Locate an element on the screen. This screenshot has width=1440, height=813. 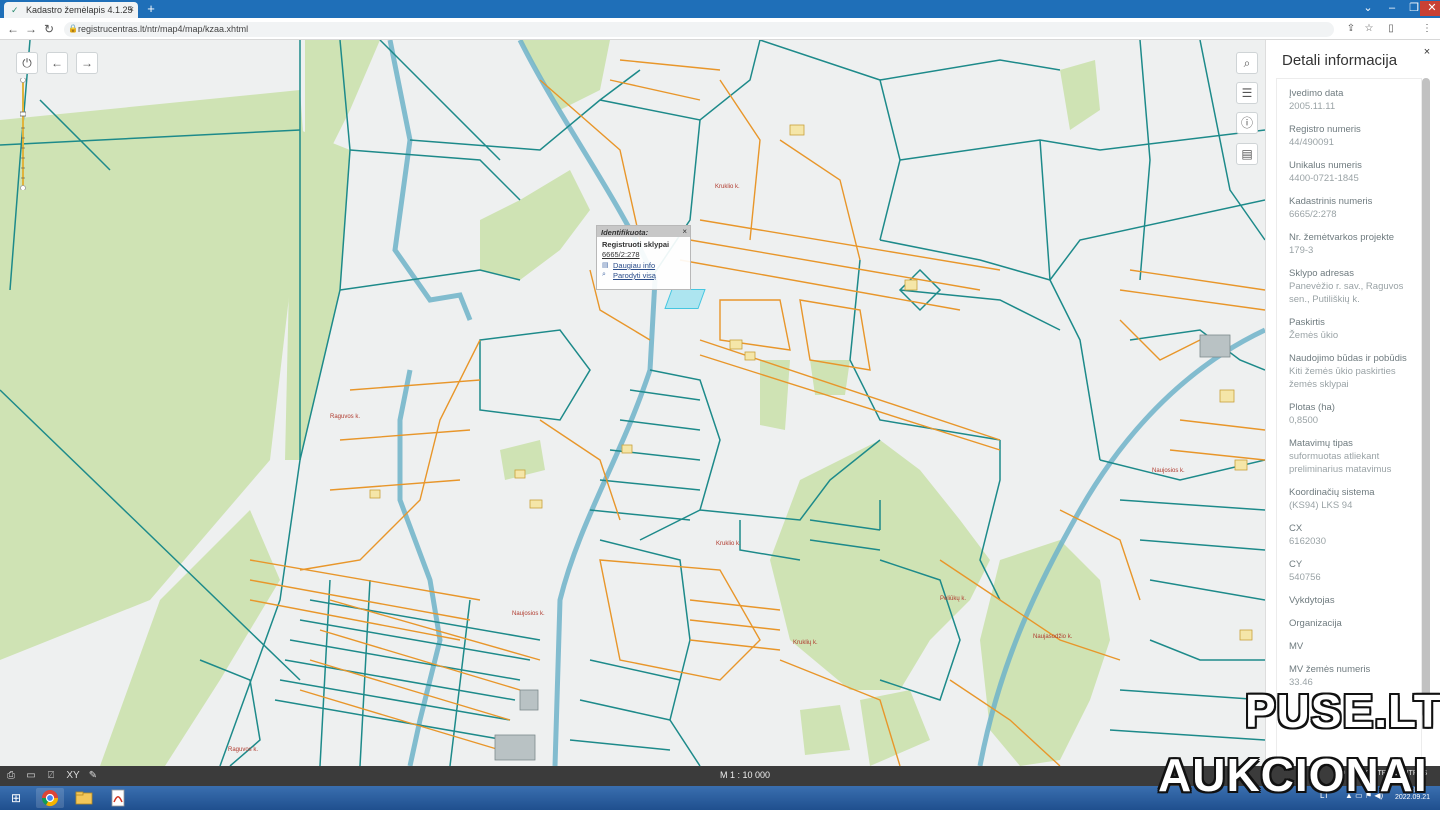
orange-strips-east is located at coordinates (1192, 290).